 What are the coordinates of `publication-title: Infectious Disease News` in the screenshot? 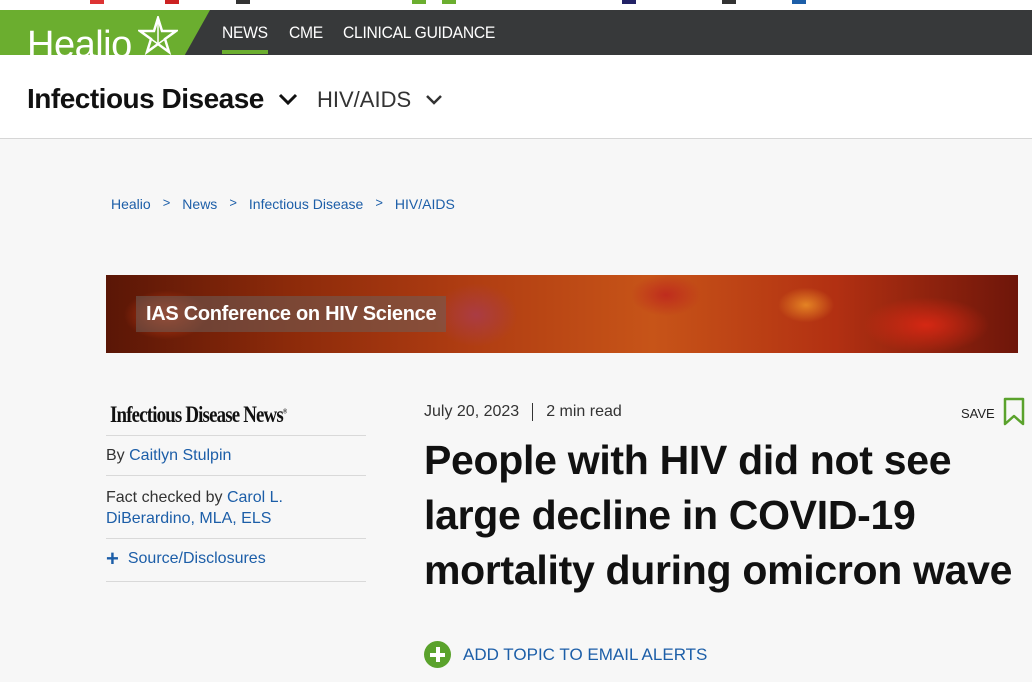 It's located at (197, 414).